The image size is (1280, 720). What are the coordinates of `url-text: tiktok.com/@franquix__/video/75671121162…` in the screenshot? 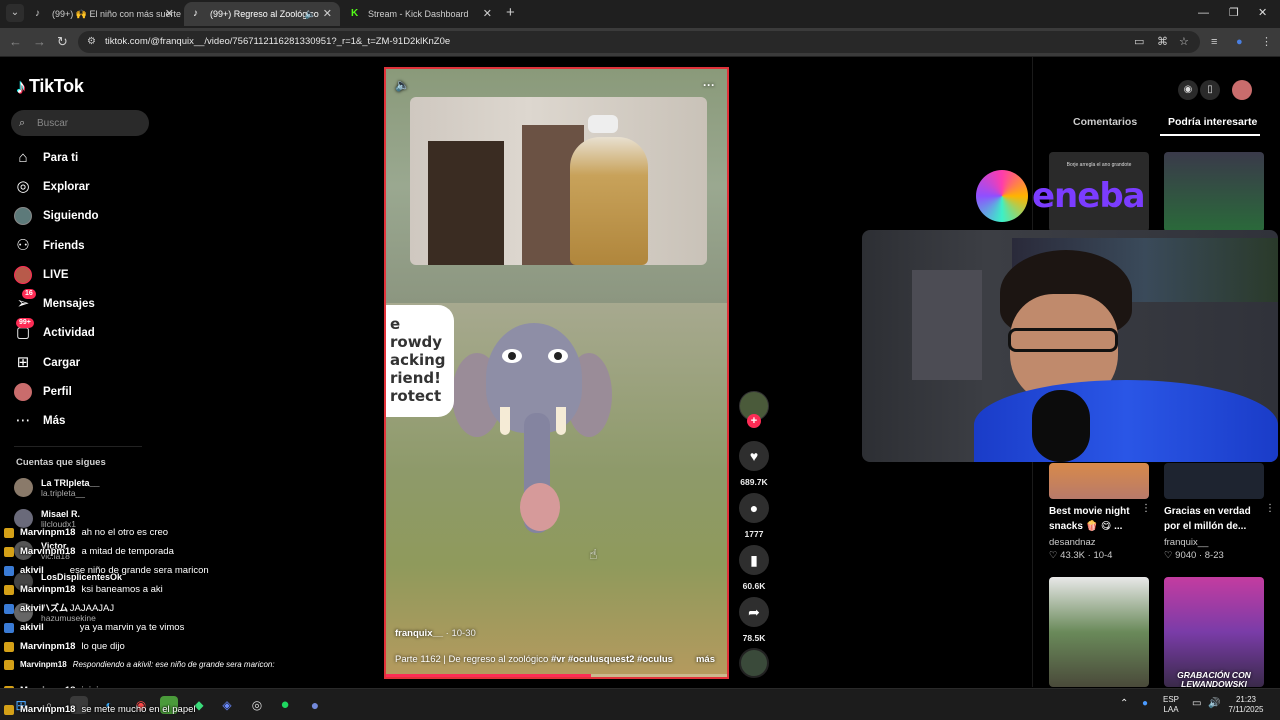 It's located at (277, 42).